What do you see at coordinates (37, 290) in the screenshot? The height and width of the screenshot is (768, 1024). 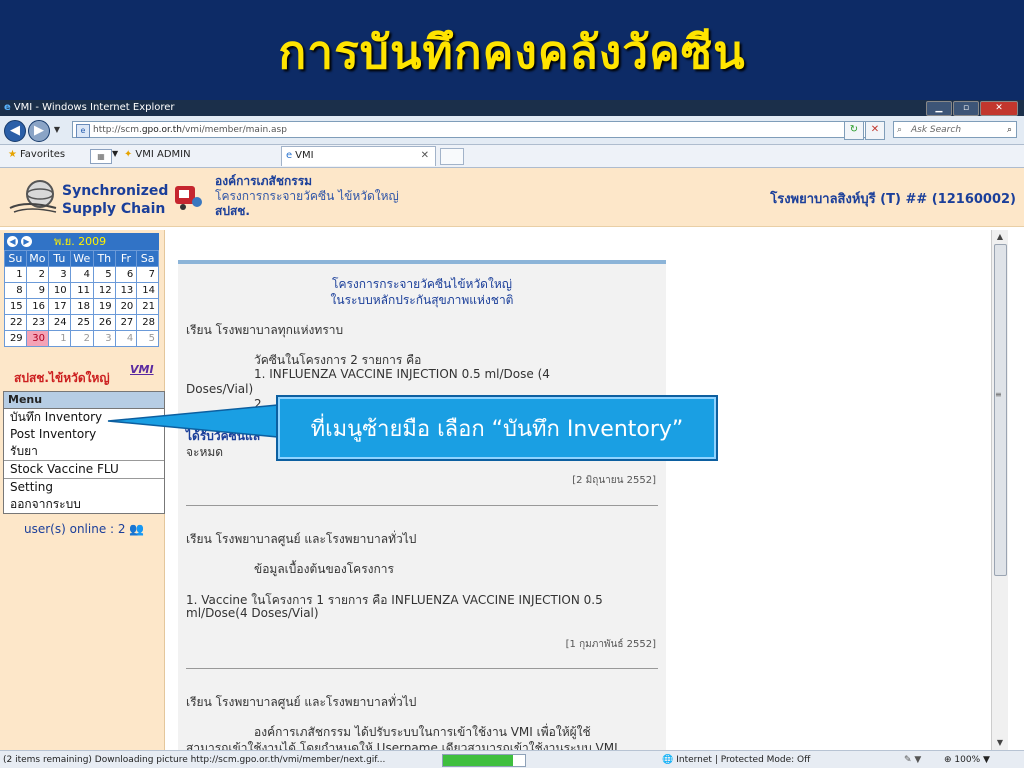 I see `calendar-day: 9` at bounding box center [37, 290].